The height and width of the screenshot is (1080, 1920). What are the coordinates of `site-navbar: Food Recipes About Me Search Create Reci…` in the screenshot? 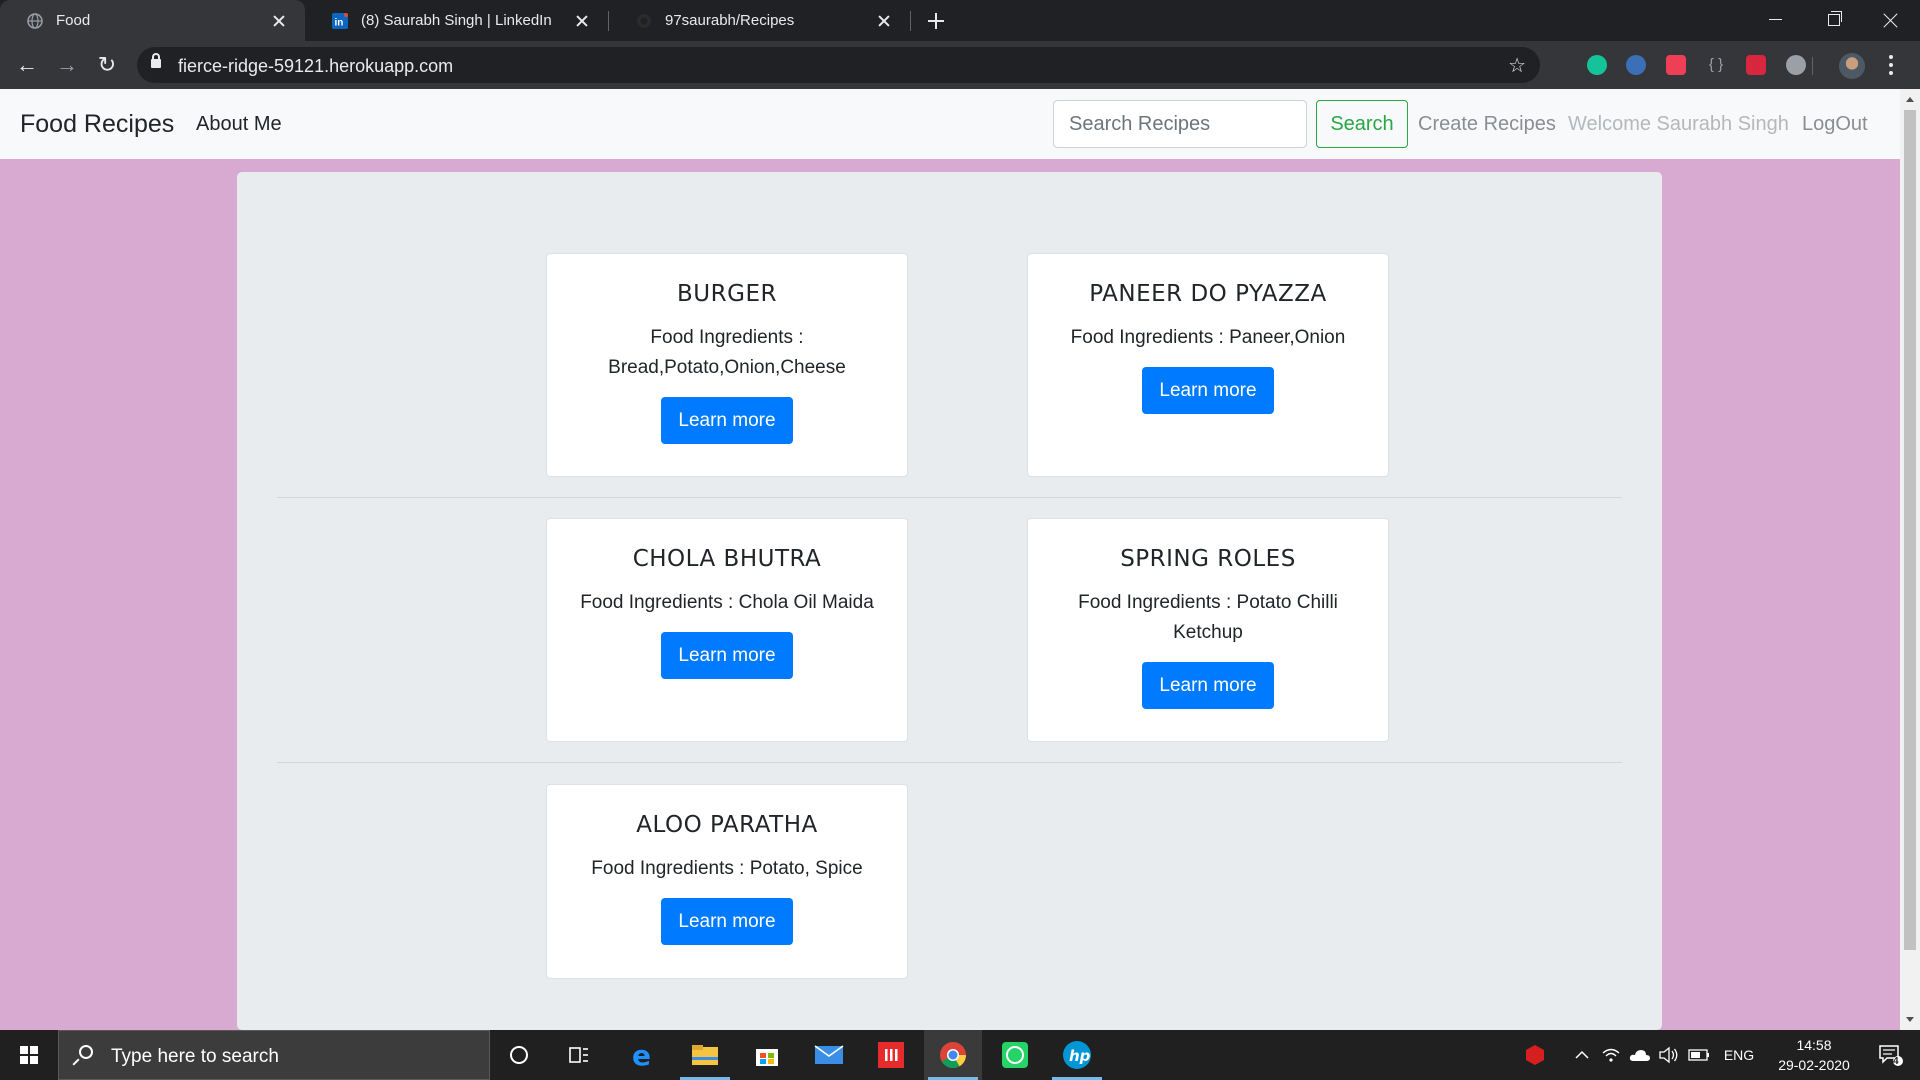 It's located at (950, 124).